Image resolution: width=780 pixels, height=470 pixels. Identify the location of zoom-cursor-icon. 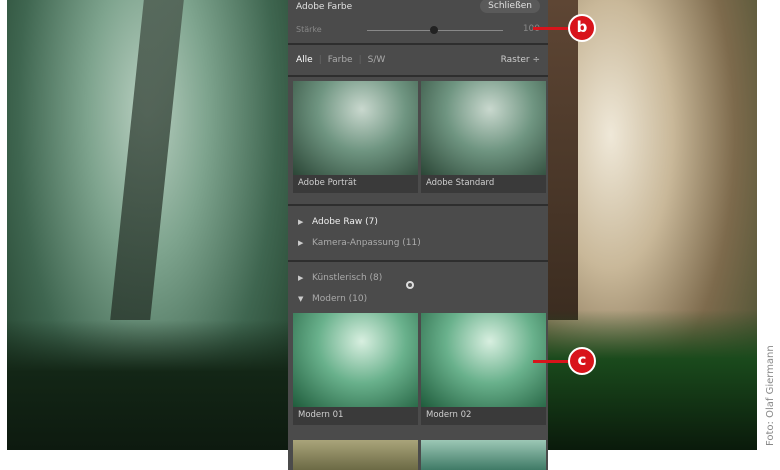
(410, 285).